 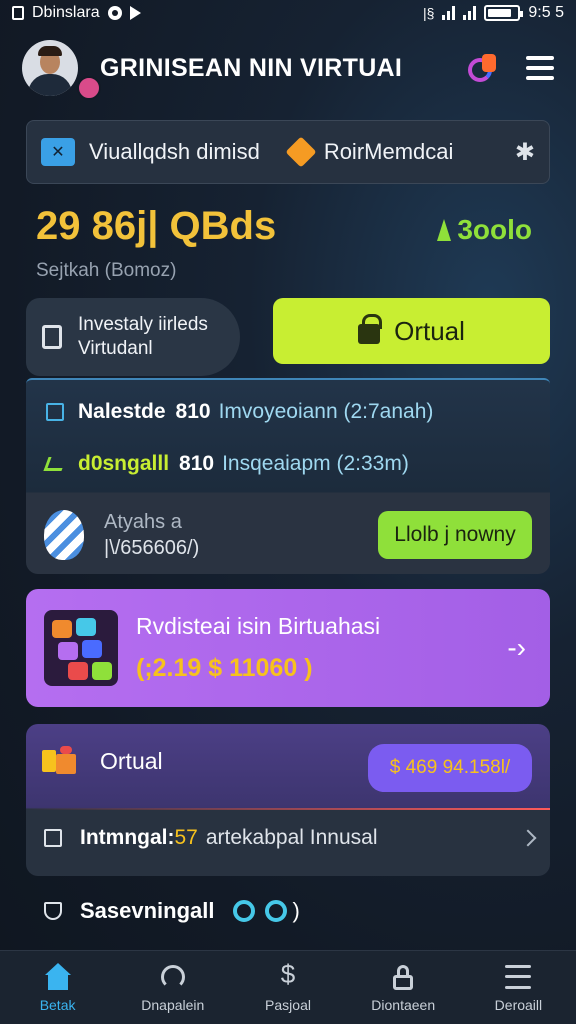 What do you see at coordinates (450, 768) in the screenshot?
I see `wallet-balance-pill: $ 469 94.158l/` at bounding box center [450, 768].